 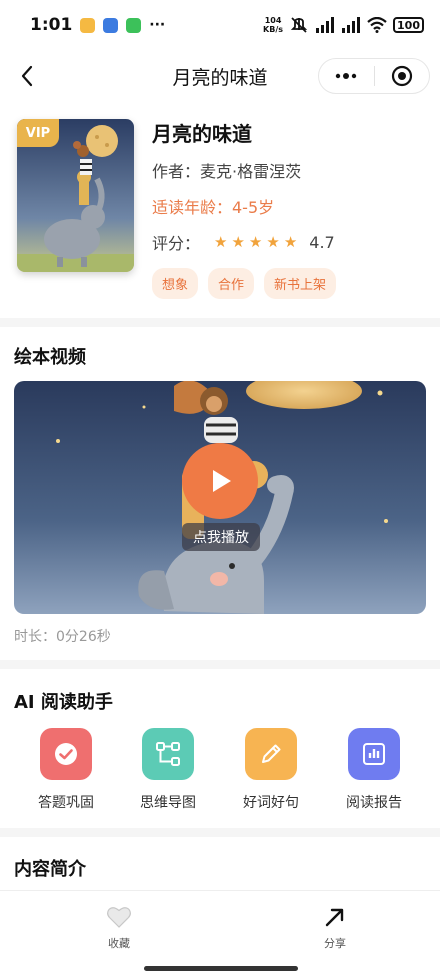 What do you see at coordinates (119, 917) in the screenshot?
I see `heart-icon` at bounding box center [119, 917].